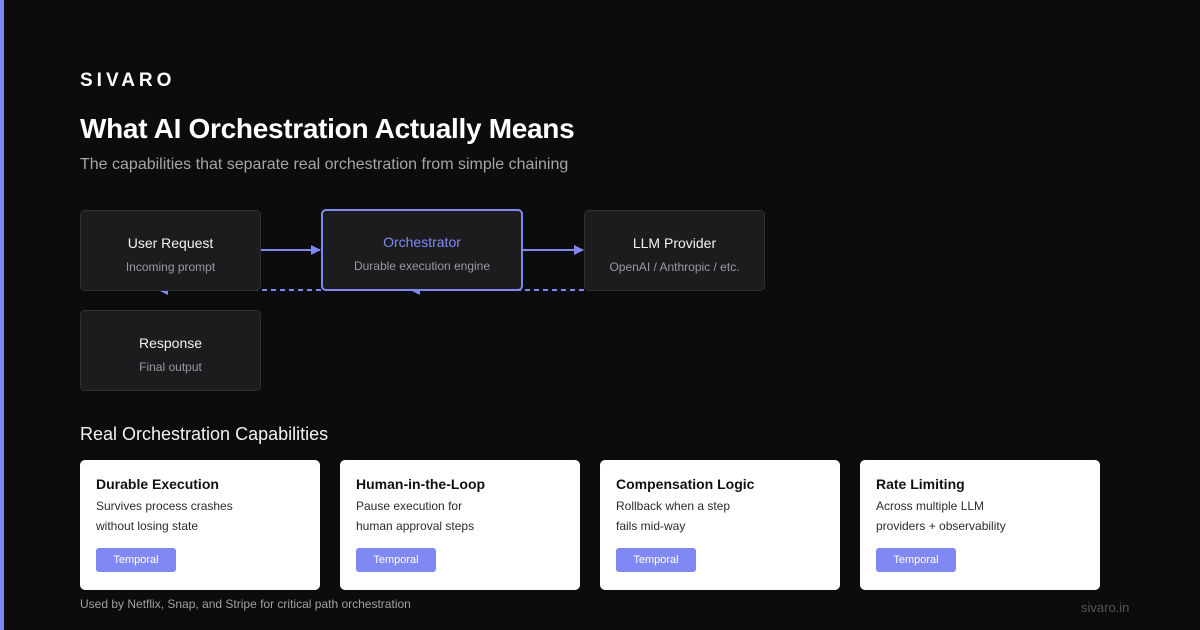 The height and width of the screenshot is (630, 1200). What do you see at coordinates (164, 506) in the screenshot?
I see `card-description-line: Survives process crashes` at bounding box center [164, 506].